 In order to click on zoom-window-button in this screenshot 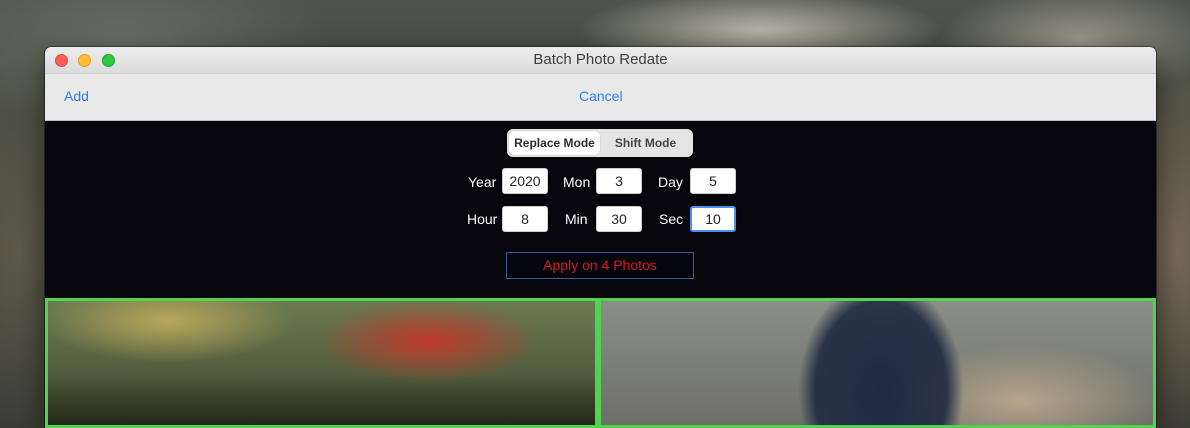, I will do `click(108, 60)`.